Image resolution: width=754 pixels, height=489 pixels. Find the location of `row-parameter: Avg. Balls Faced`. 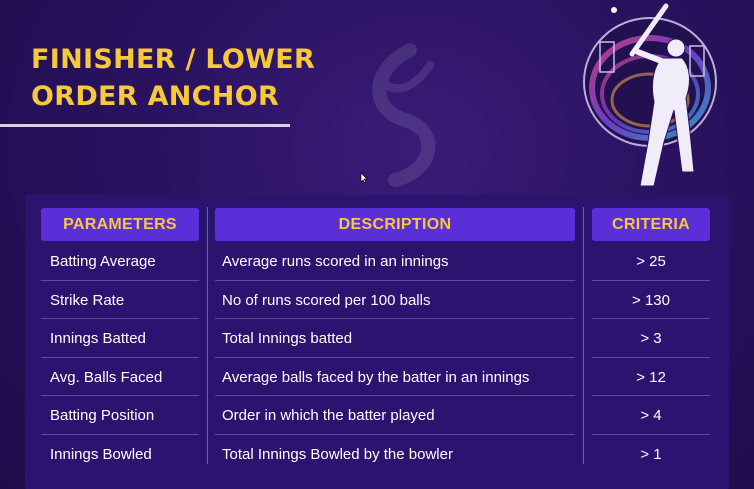

row-parameter: Avg. Balls Faced is located at coordinates (106, 377).